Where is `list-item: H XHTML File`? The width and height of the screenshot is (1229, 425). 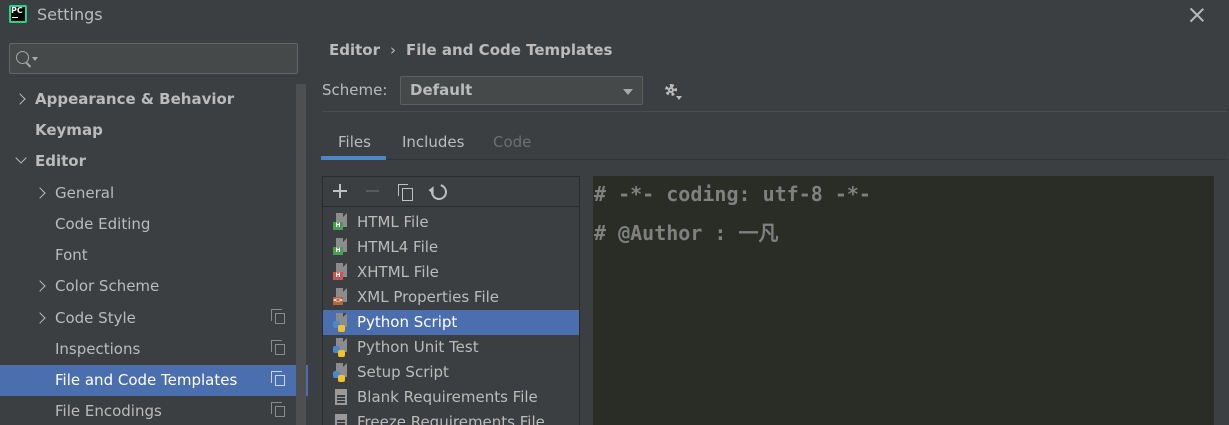 list-item: H XHTML File is located at coordinates (451, 272).